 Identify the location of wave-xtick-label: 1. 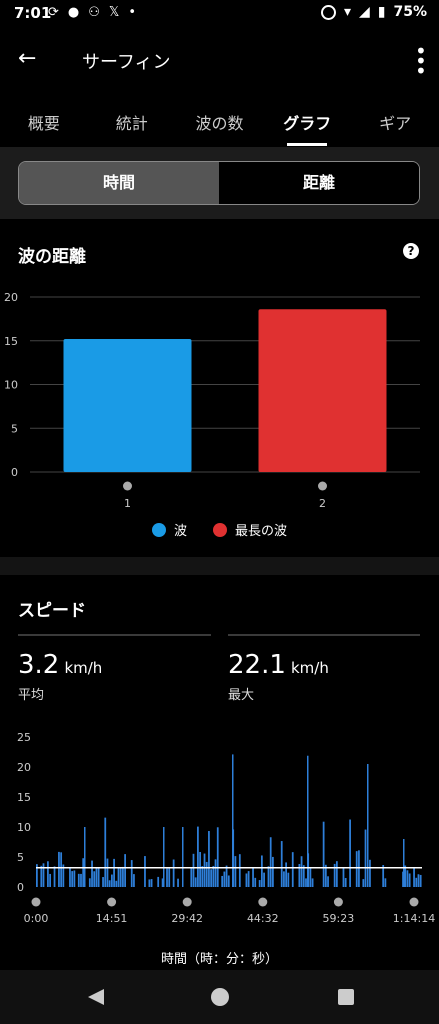
(127, 503).